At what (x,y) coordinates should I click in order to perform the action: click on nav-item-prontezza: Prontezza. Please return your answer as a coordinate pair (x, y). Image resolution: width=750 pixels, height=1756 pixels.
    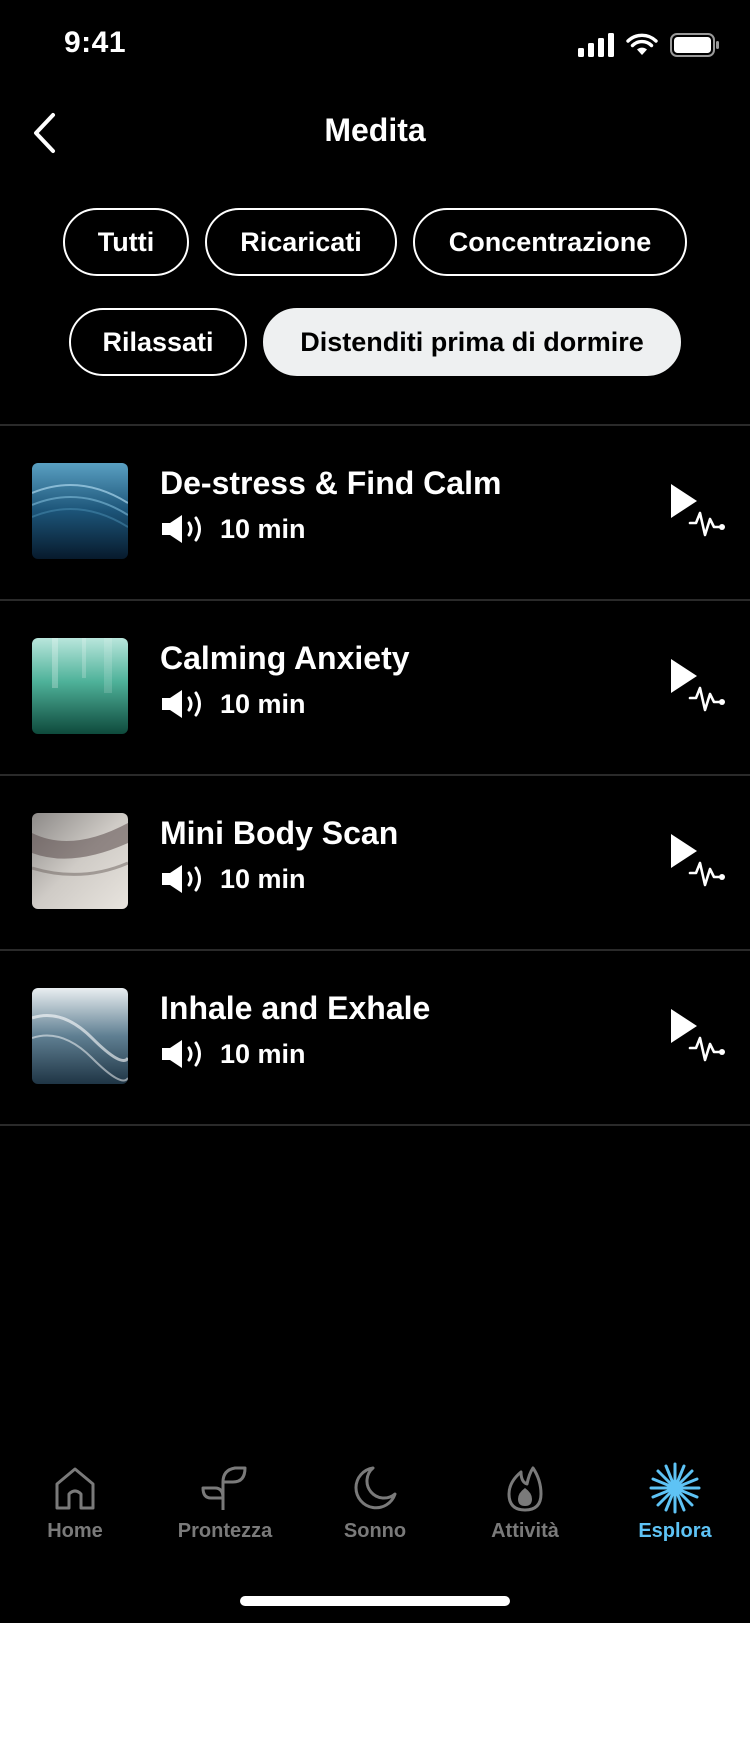
    Looking at the image, I should click on (225, 1502).